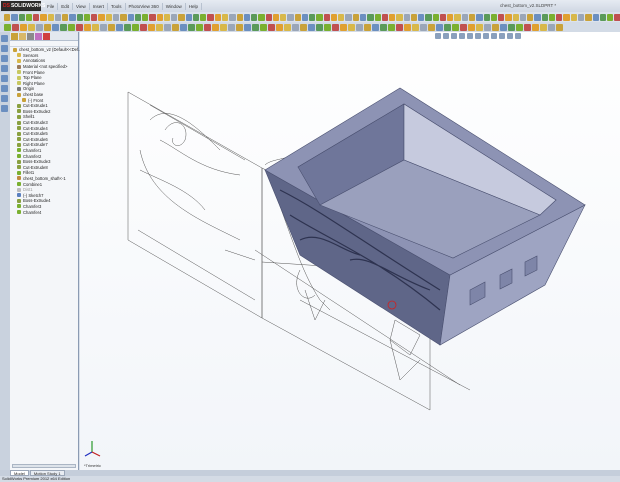 Image resolution: width=620 pixels, height=482 pixels. Describe the element at coordinates (44, 466) in the screenshot. I see `tree-horizontal-scrollbar` at that location.